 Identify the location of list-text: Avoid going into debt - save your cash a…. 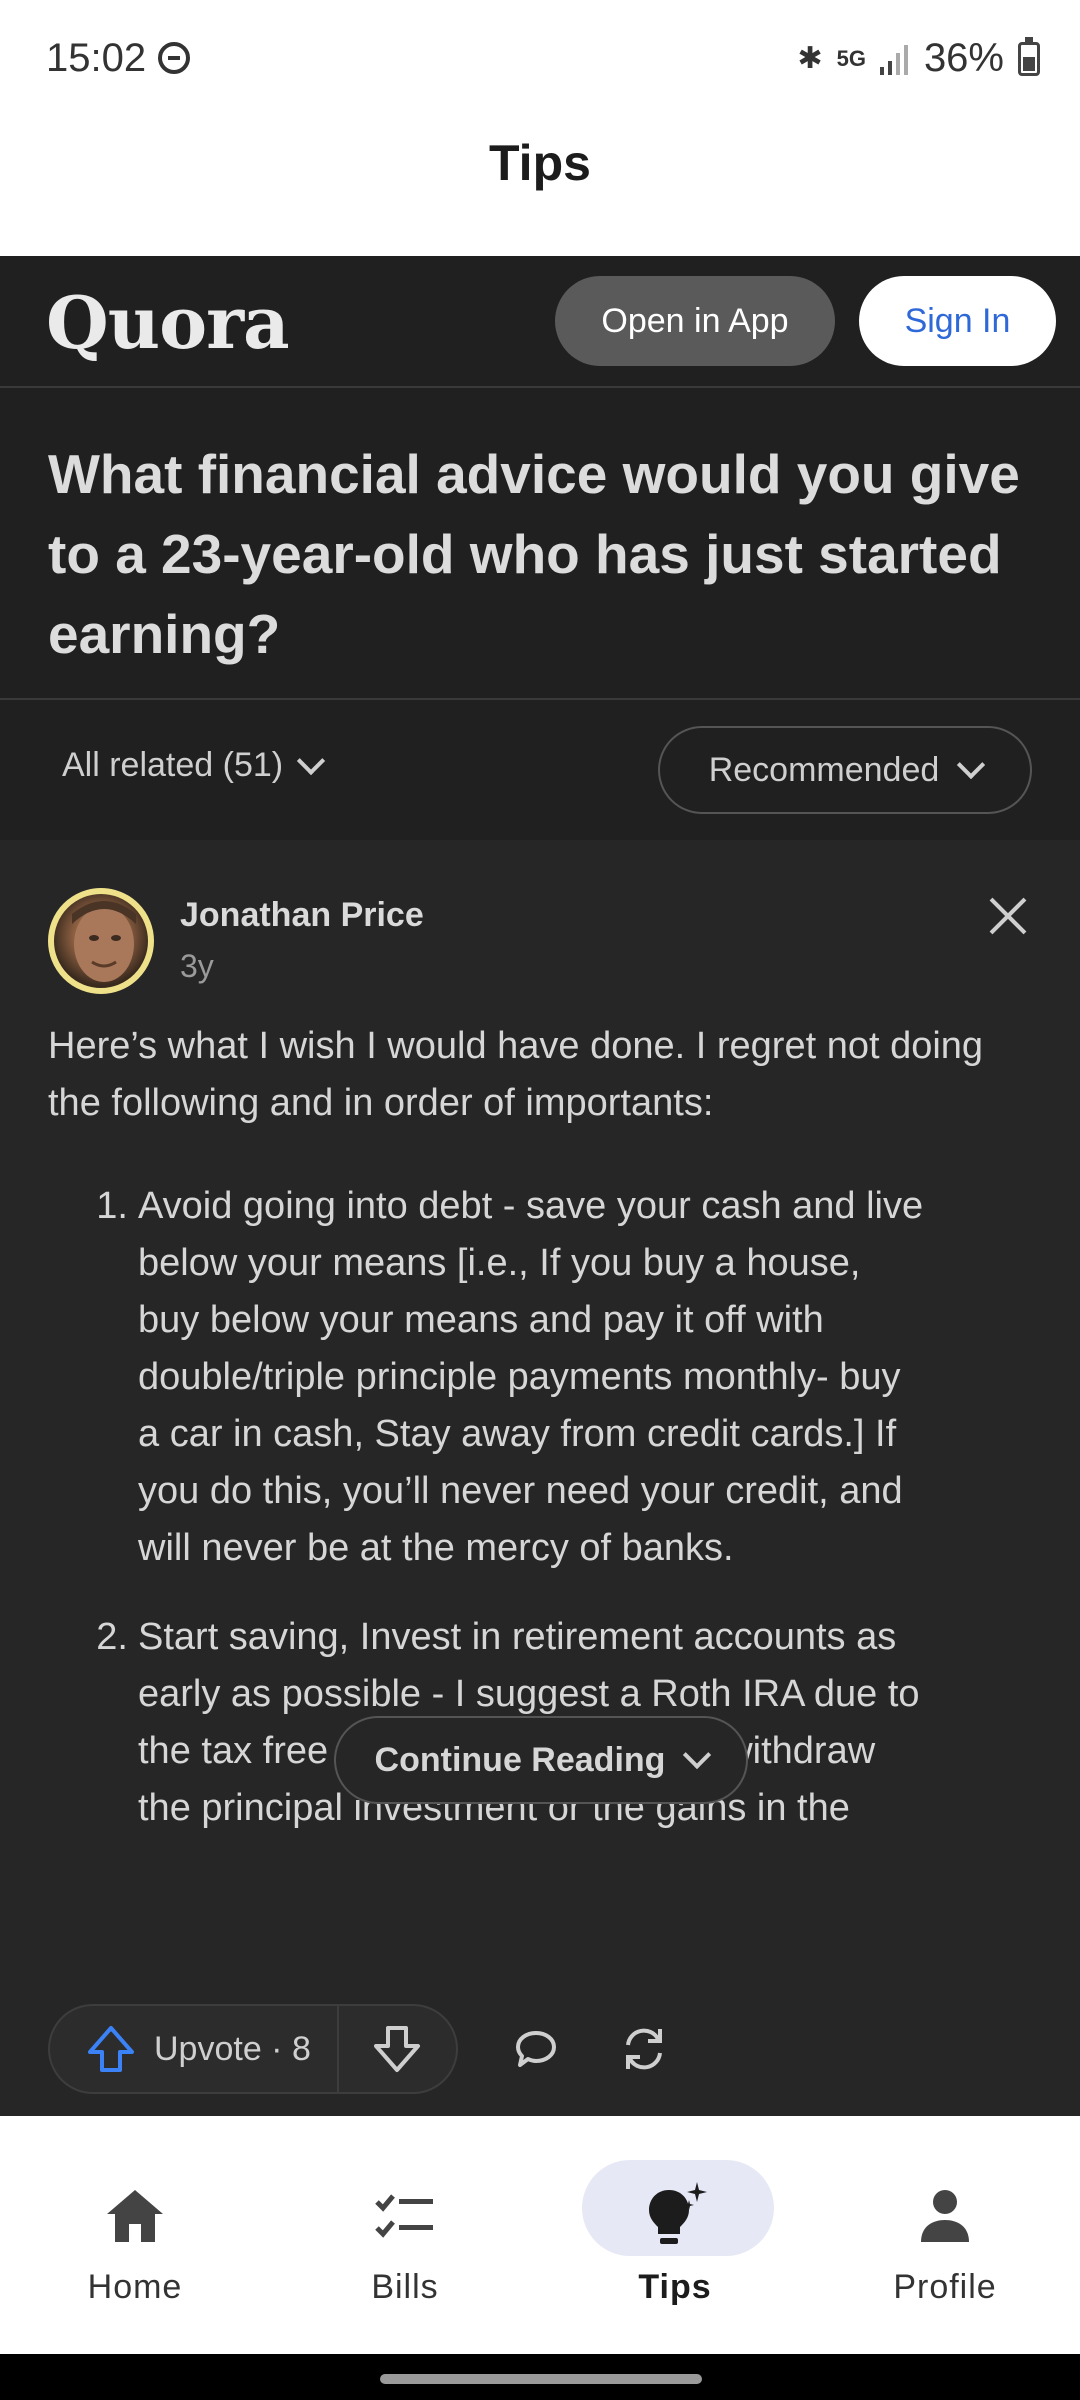
(531, 1377).